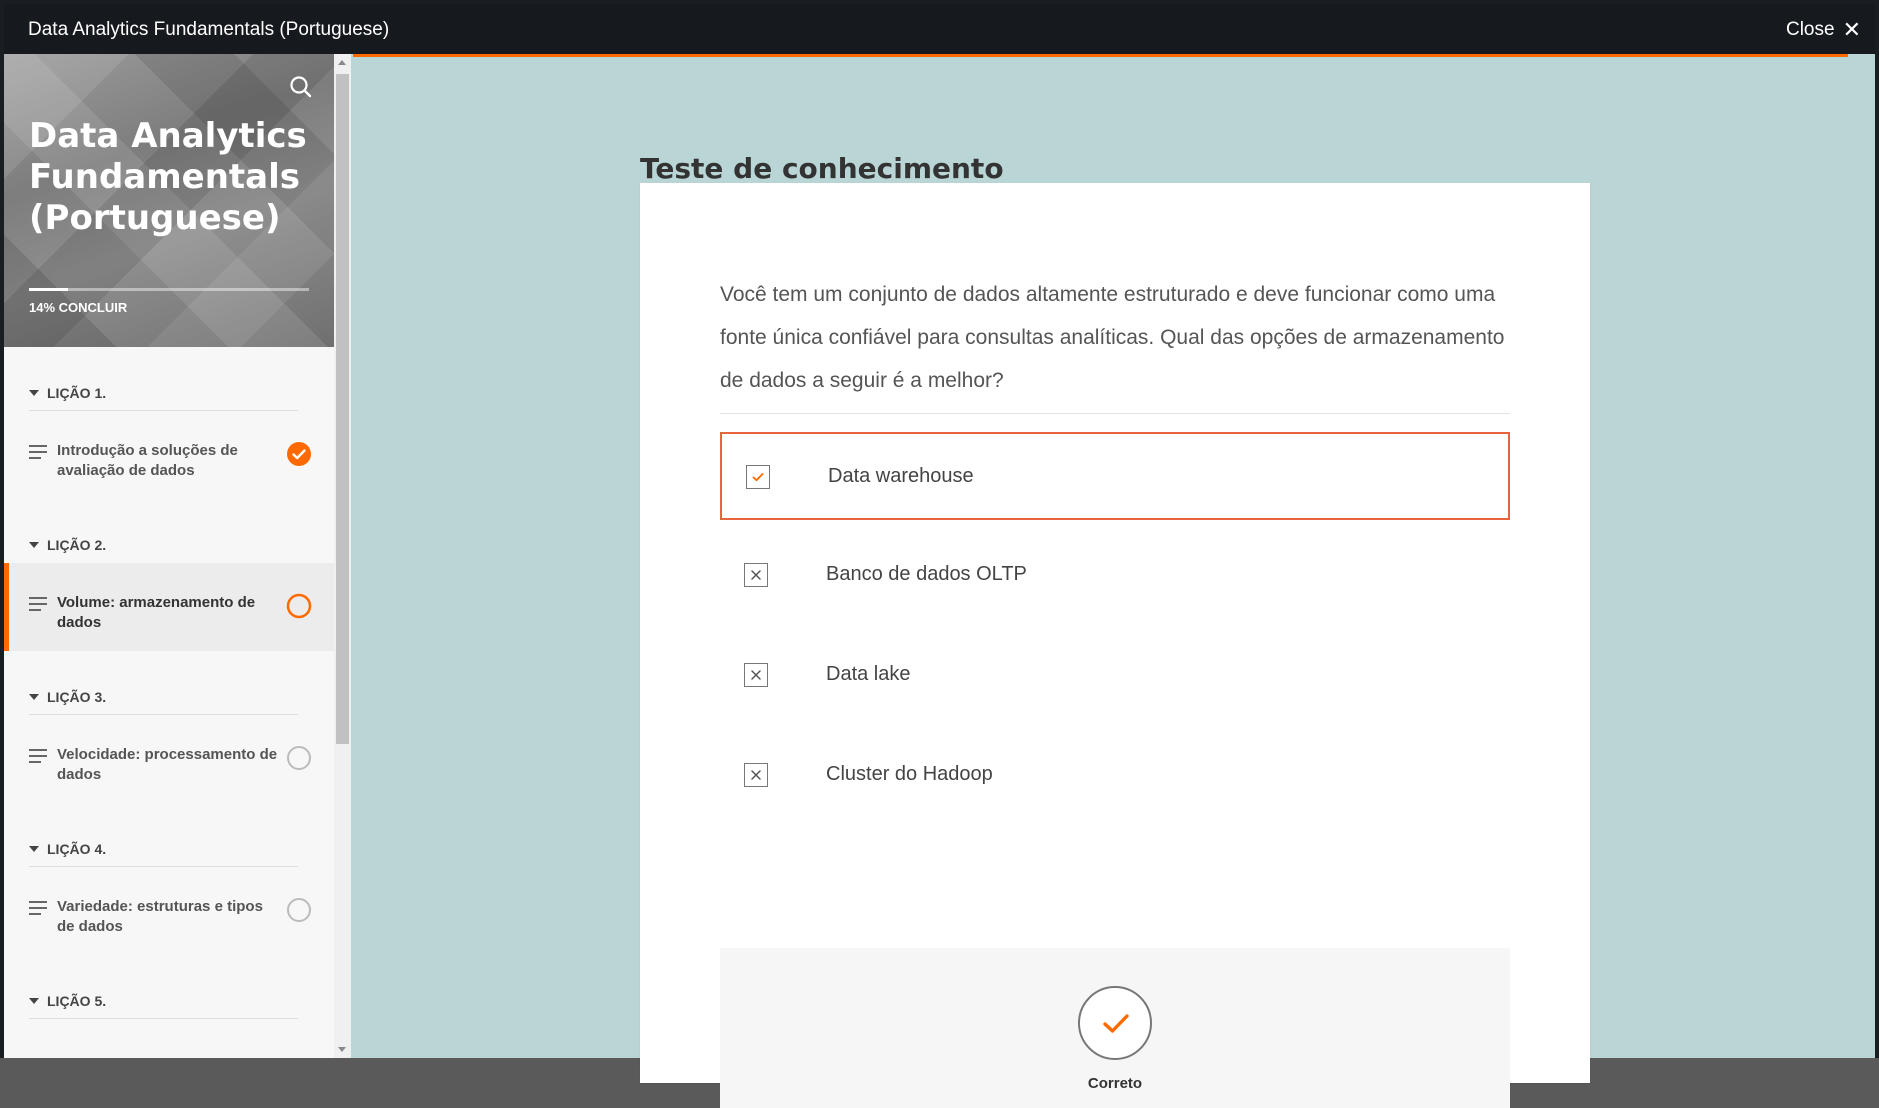 Image resolution: width=1879 pixels, height=1108 pixels. I want to click on answer-option-1: Data warehouse, so click(1115, 476).